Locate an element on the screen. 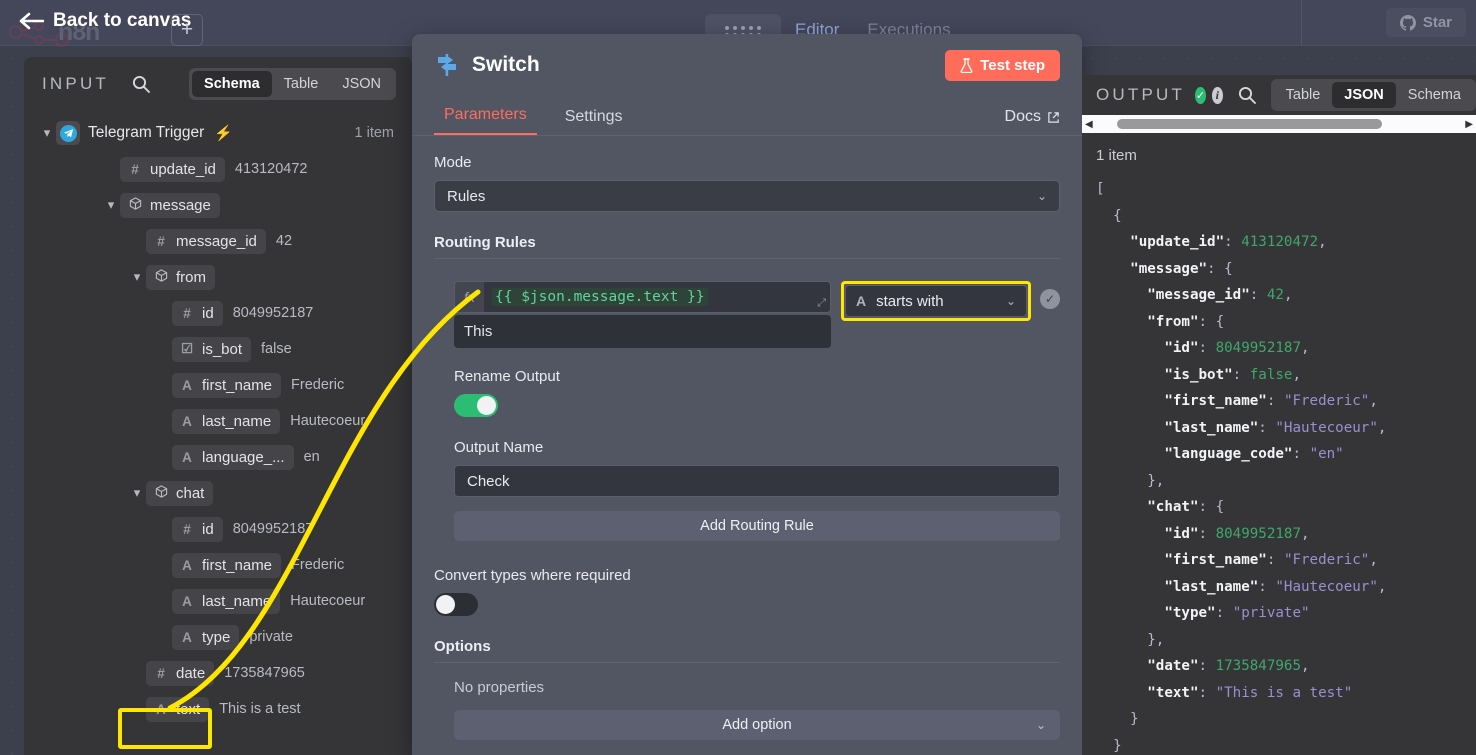 The width and height of the screenshot is (1476, 755). schema-node-row: ▾ Telegram Trigger ⚡ 1 item is located at coordinates (218, 133).